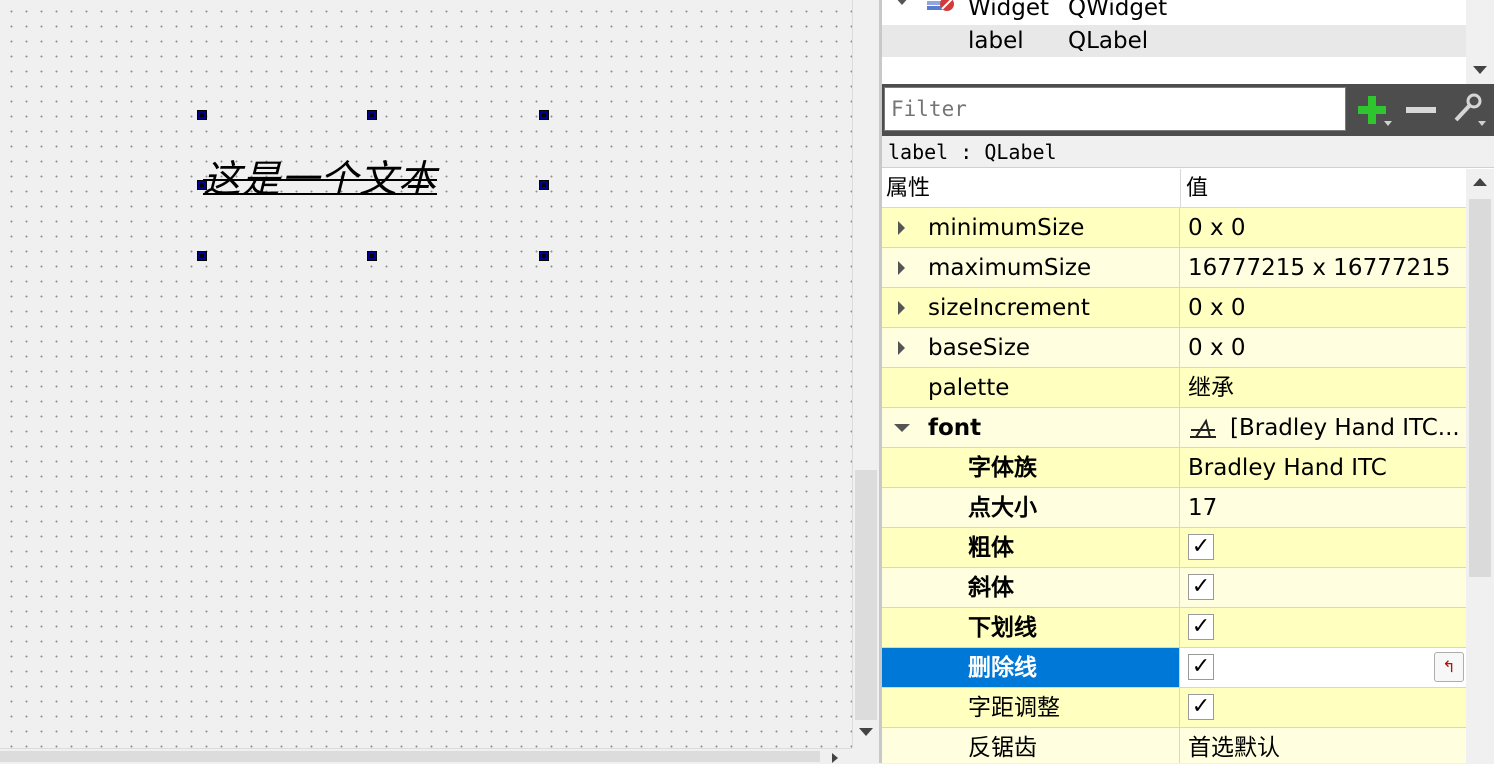  I want to click on add-property-button, so click(1373, 110).